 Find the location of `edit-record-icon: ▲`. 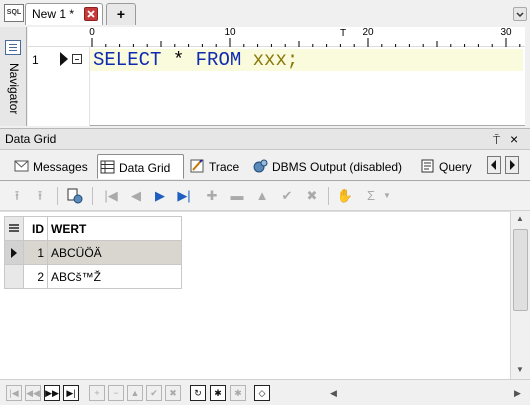

edit-record-icon: ▲ is located at coordinates (262, 196).